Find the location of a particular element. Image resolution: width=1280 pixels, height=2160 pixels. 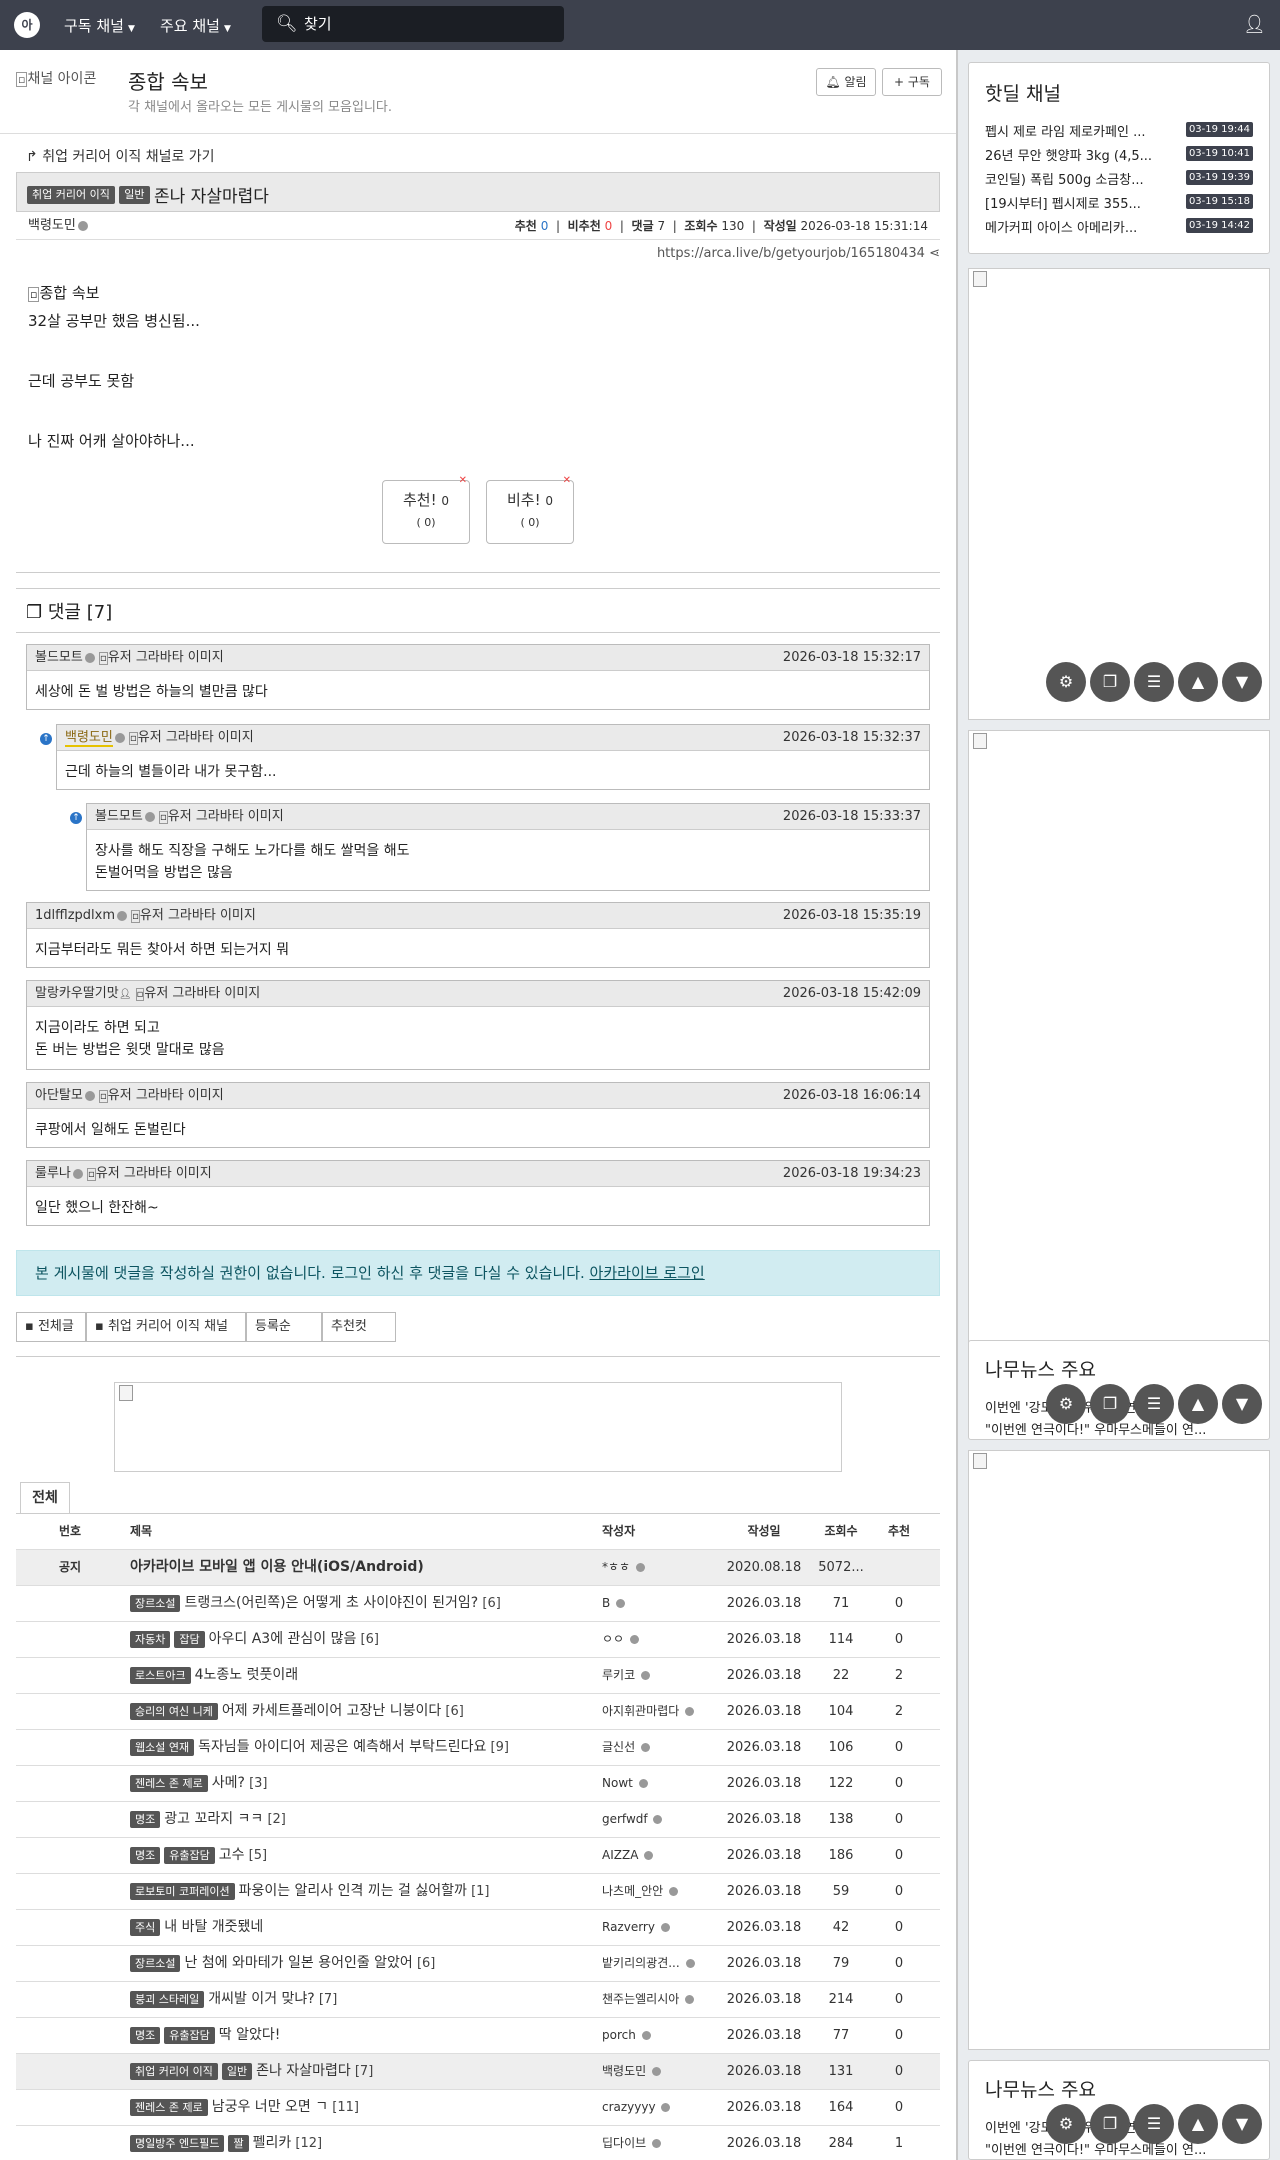

go-to-channel-link: ↱ 취업 커리어 이직 채널로 가기 is located at coordinates (120, 156).